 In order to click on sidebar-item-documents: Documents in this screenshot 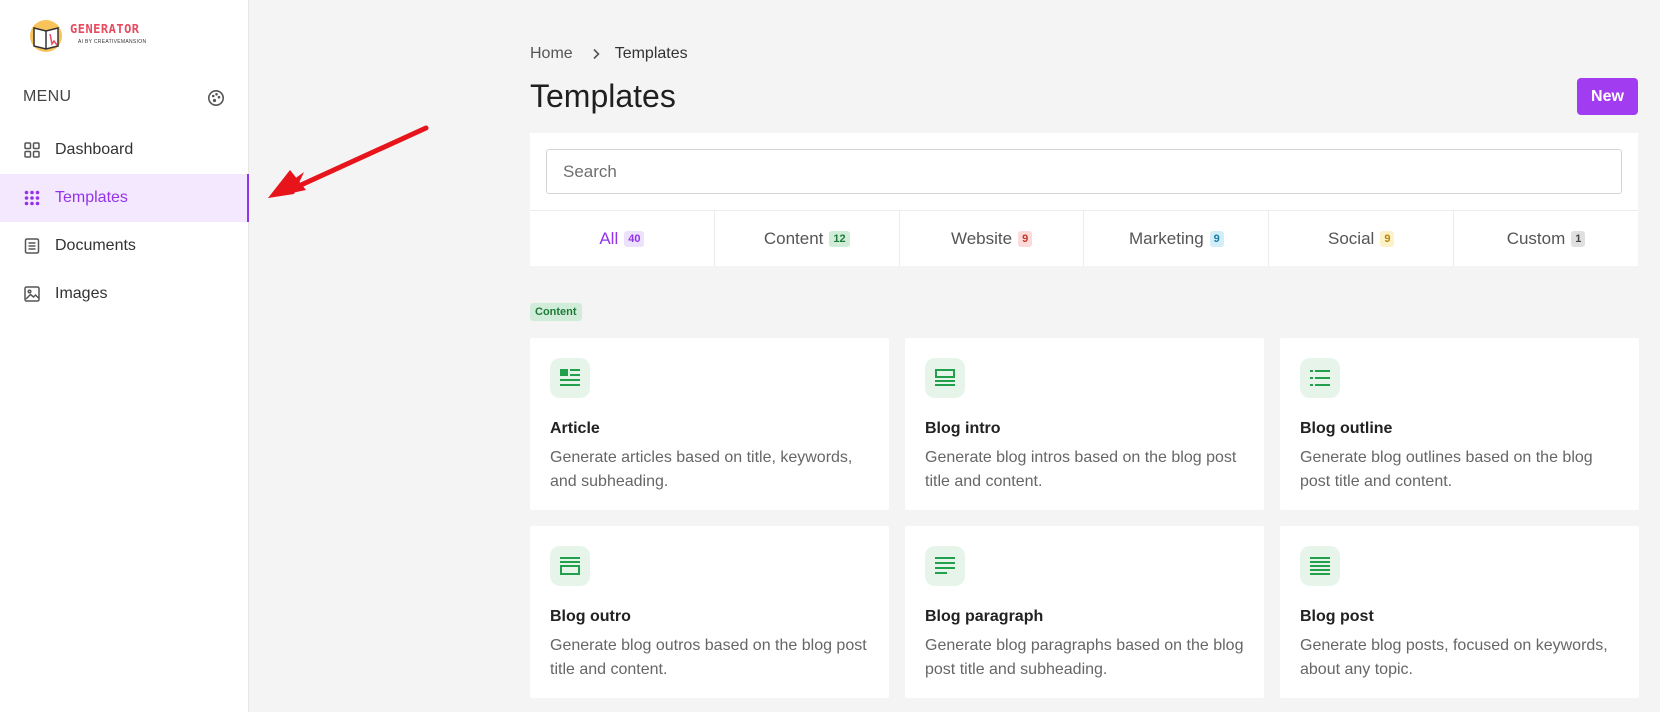, I will do `click(124, 246)`.